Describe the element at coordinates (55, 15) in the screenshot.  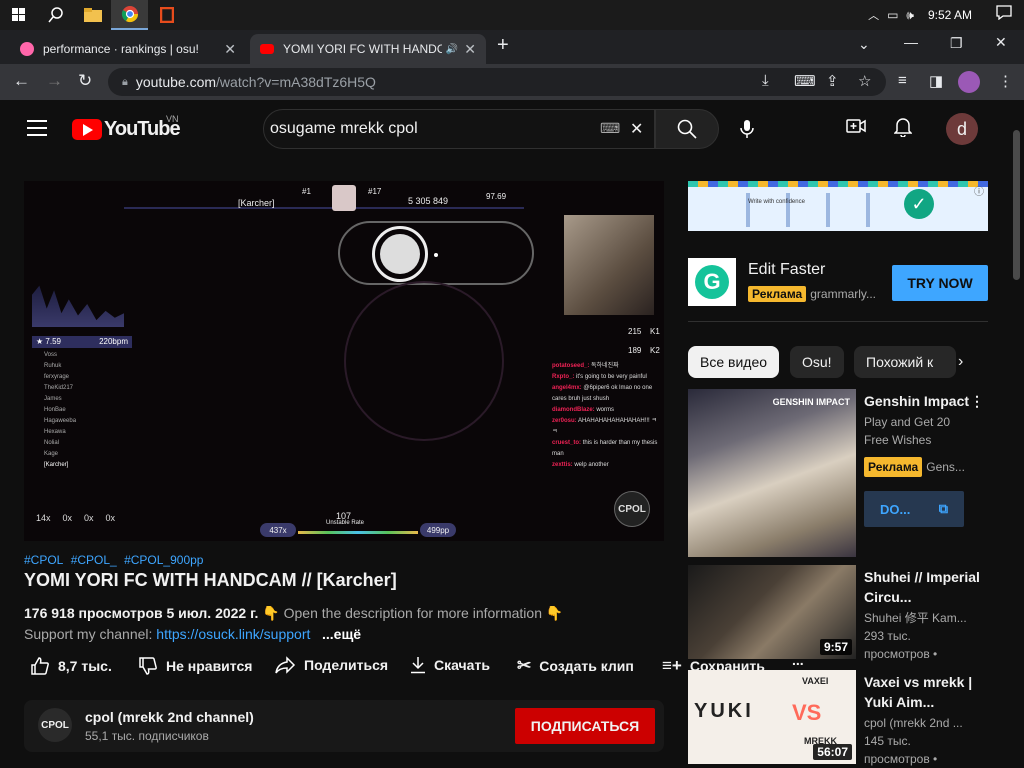
I see `search-icon` at that location.